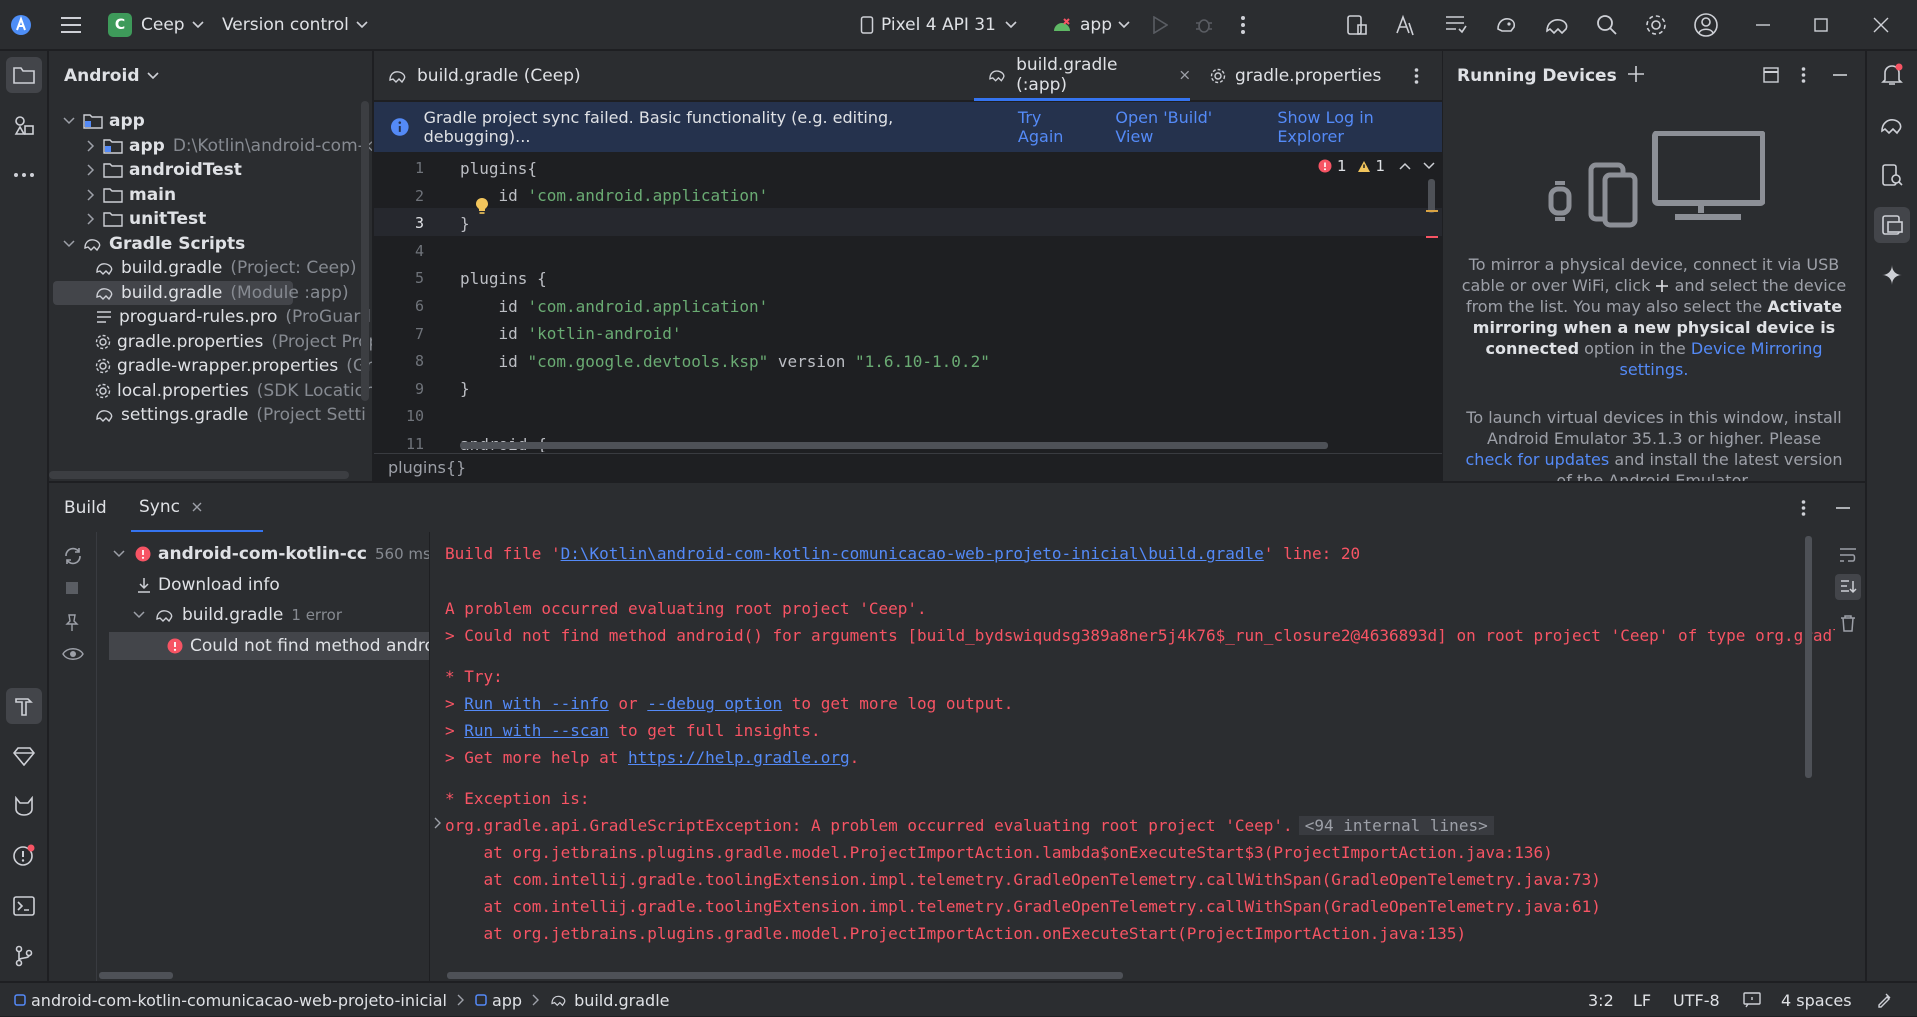  Describe the element at coordinates (1243, 25) in the screenshot. I see `more-actions-icon` at that location.